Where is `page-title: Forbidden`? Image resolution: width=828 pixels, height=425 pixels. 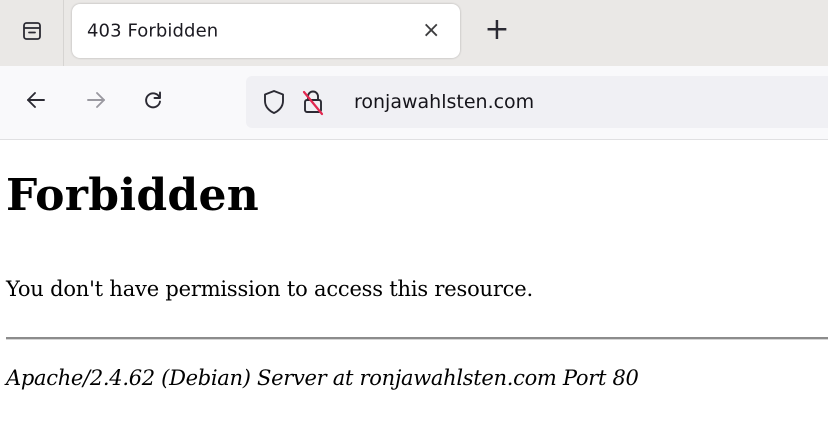 page-title: Forbidden is located at coordinates (133, 195).